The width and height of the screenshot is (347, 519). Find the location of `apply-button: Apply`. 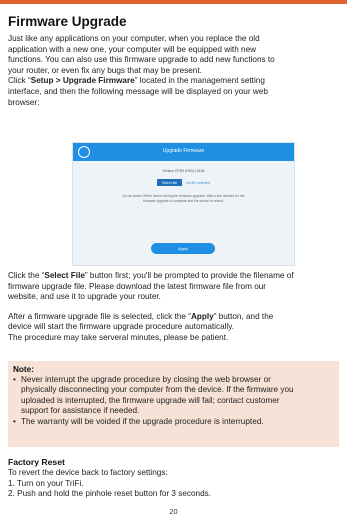

apply-button: Apply is located at coordinates (183, 248).